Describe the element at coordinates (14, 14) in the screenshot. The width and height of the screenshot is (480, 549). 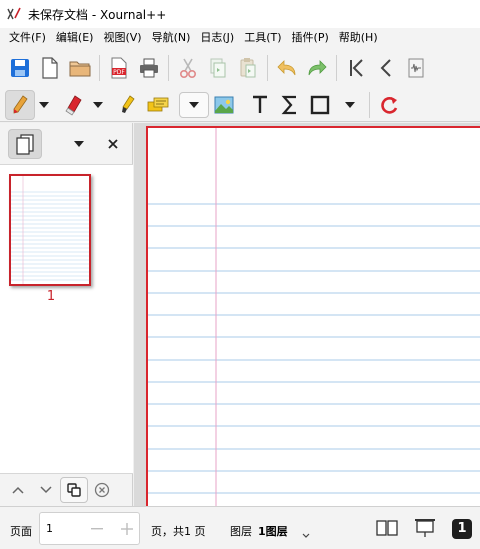
I see `app-logo-icon` at that location.